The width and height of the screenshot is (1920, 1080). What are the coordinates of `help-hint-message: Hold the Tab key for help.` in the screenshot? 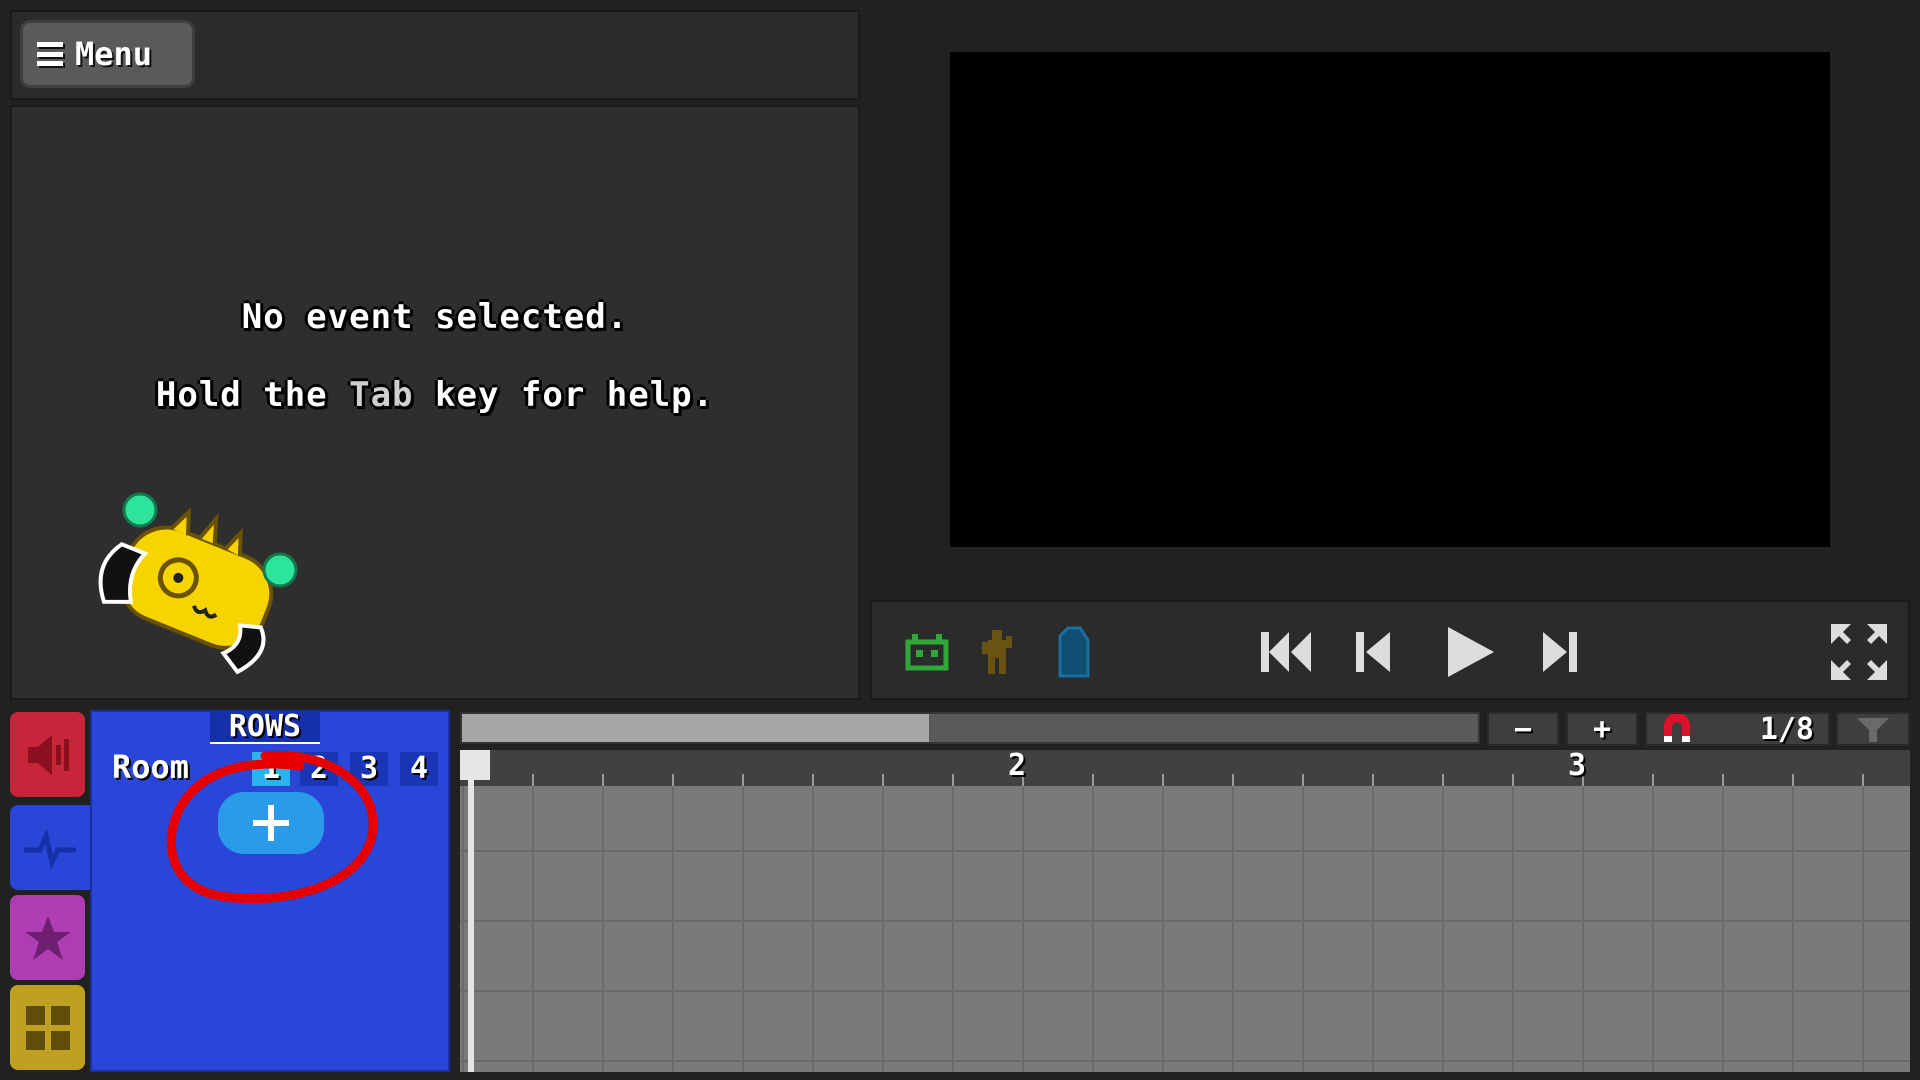 It's located at (435, 395).